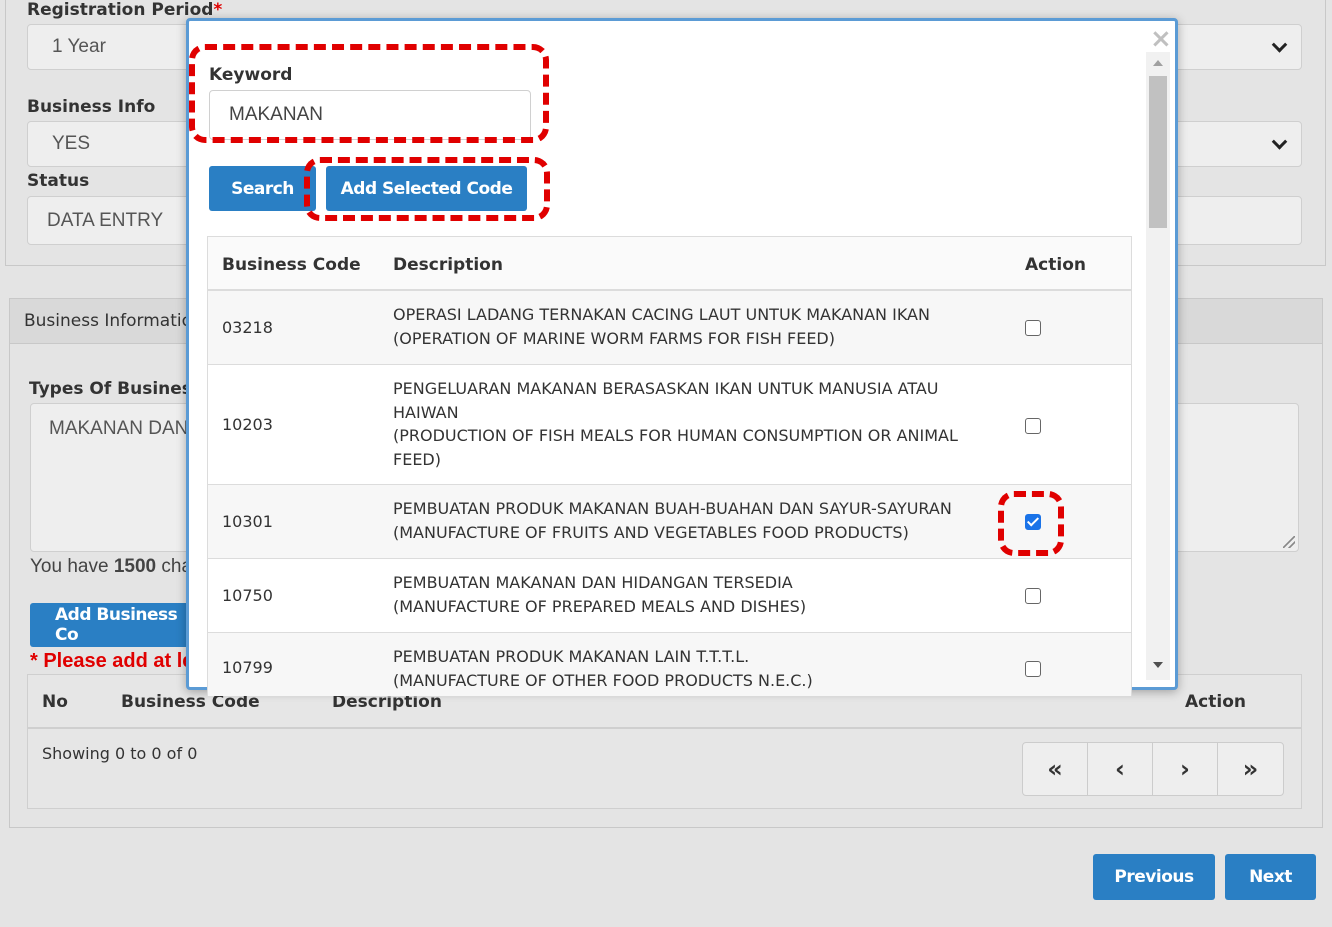  Describe the element at coordinates (247, 595) in the screenshot. I see `business-code-cell: 10750` at that location.